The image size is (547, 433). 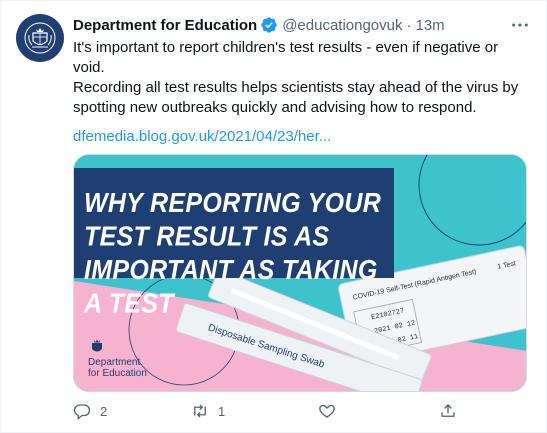 I want to click on dfe-logo-line1: Department, so click(x=114, y=362).